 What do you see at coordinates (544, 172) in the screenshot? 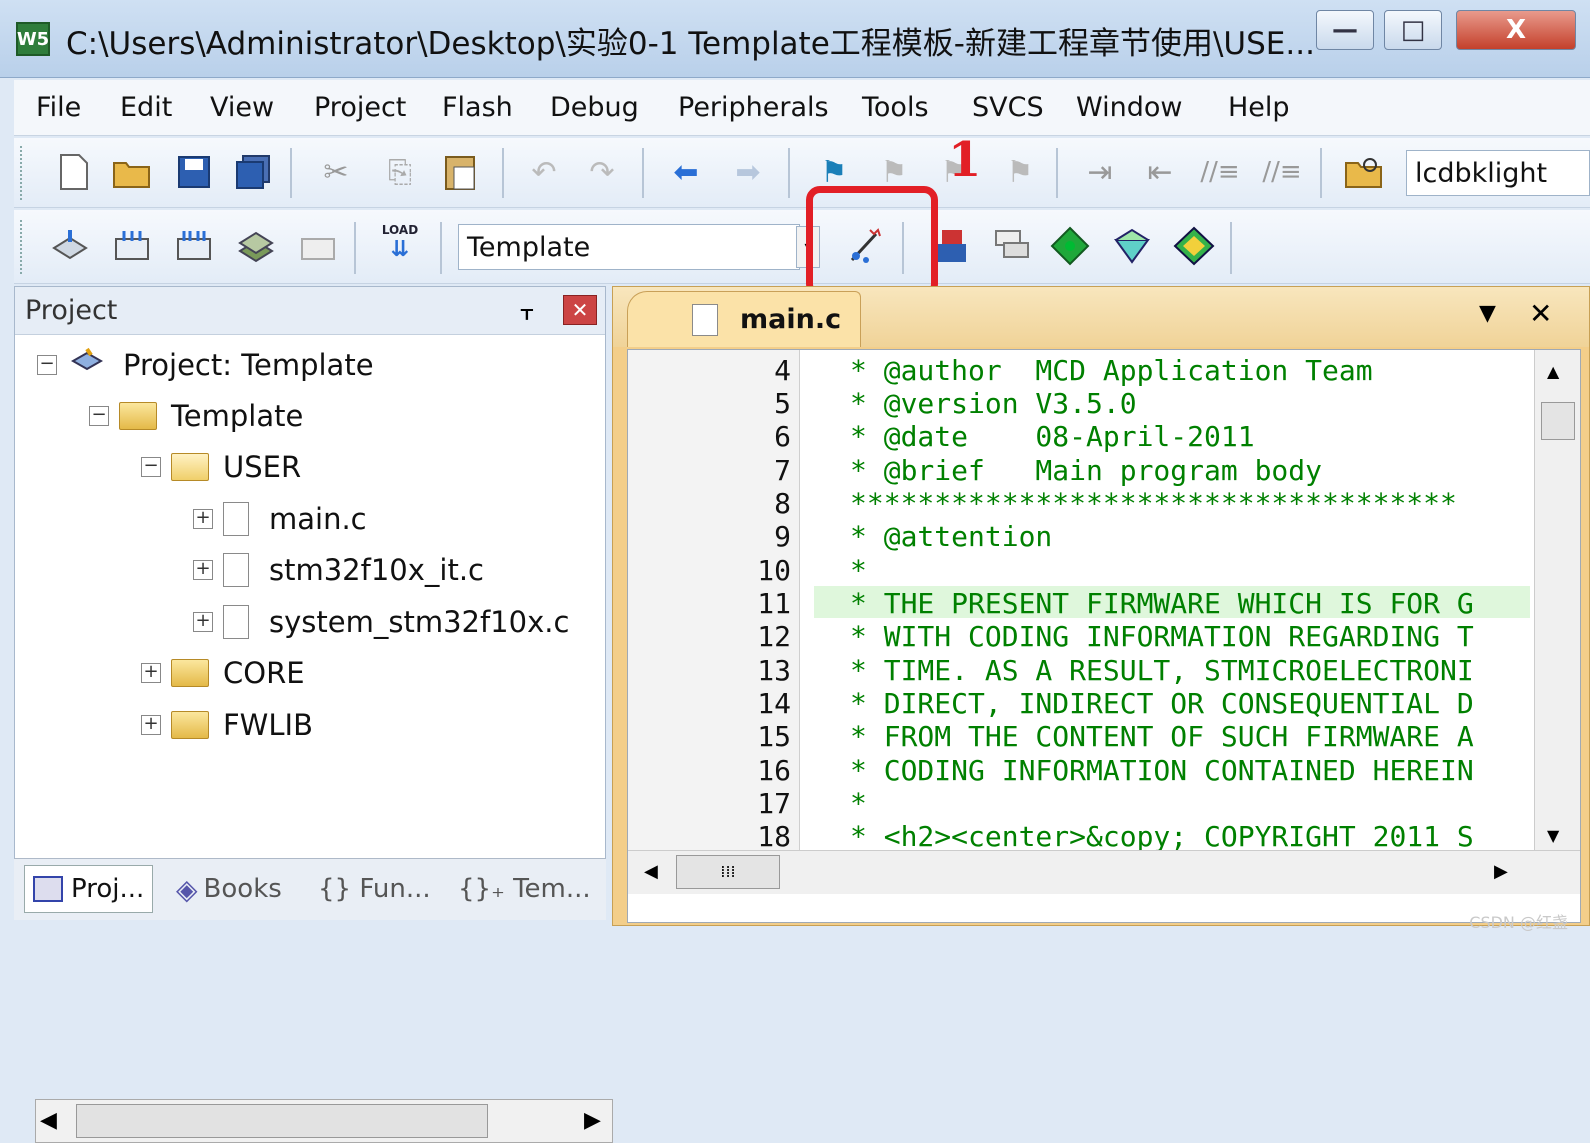
I see `undo-icon: ↶` at bounding box center [544, 172].